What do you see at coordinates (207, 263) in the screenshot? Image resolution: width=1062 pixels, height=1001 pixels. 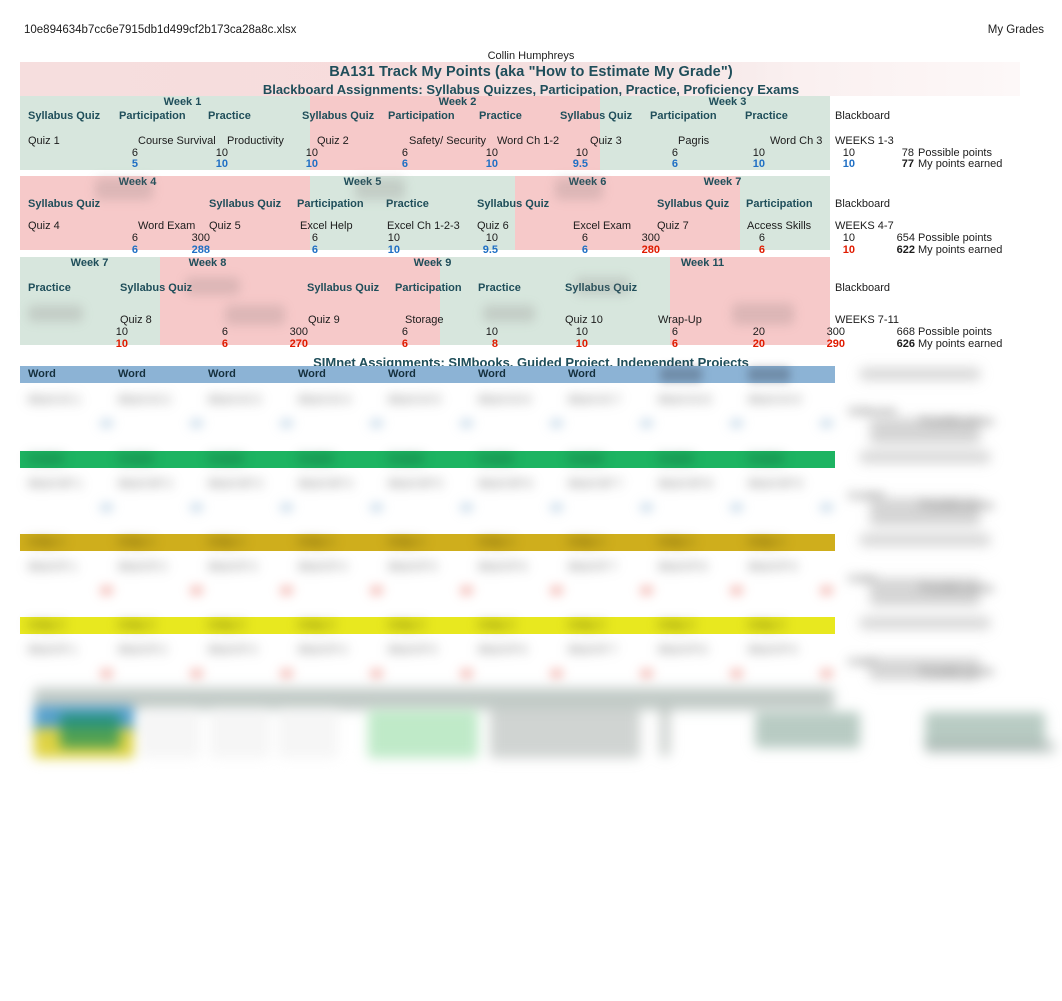 I see `week-label-8: Week 8` at bounding box center [207, 263].